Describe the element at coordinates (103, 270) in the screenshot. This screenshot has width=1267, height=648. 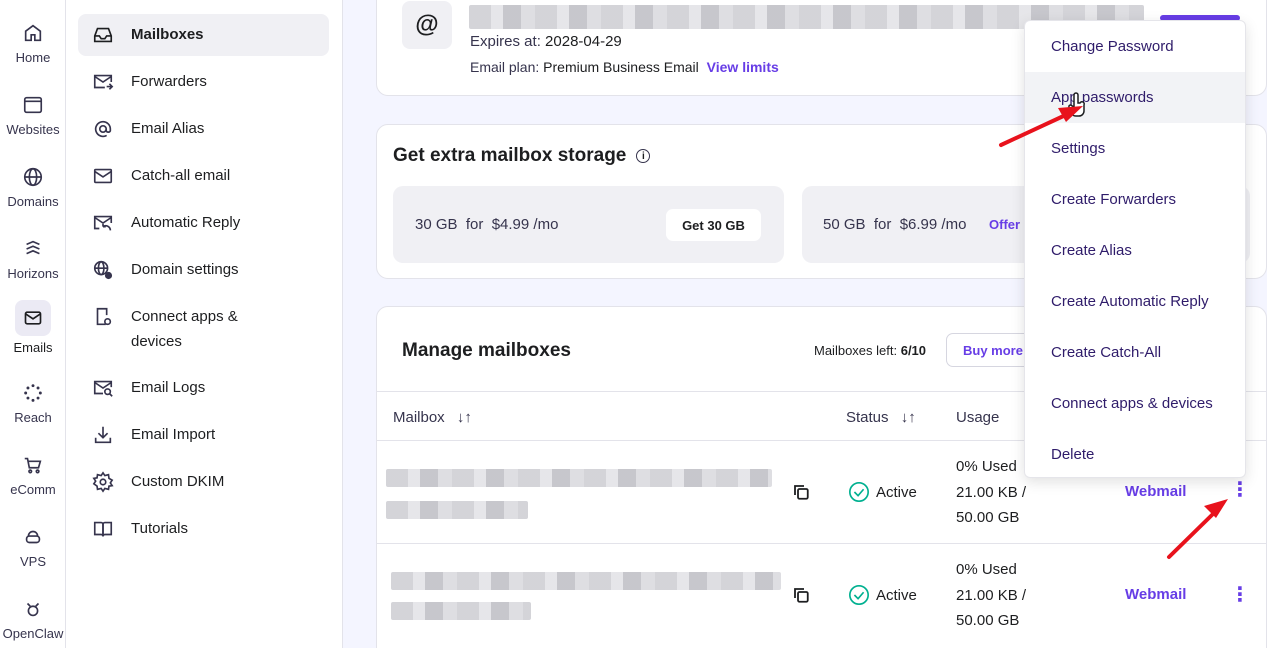
I see `globe-gear-icon` at that location.